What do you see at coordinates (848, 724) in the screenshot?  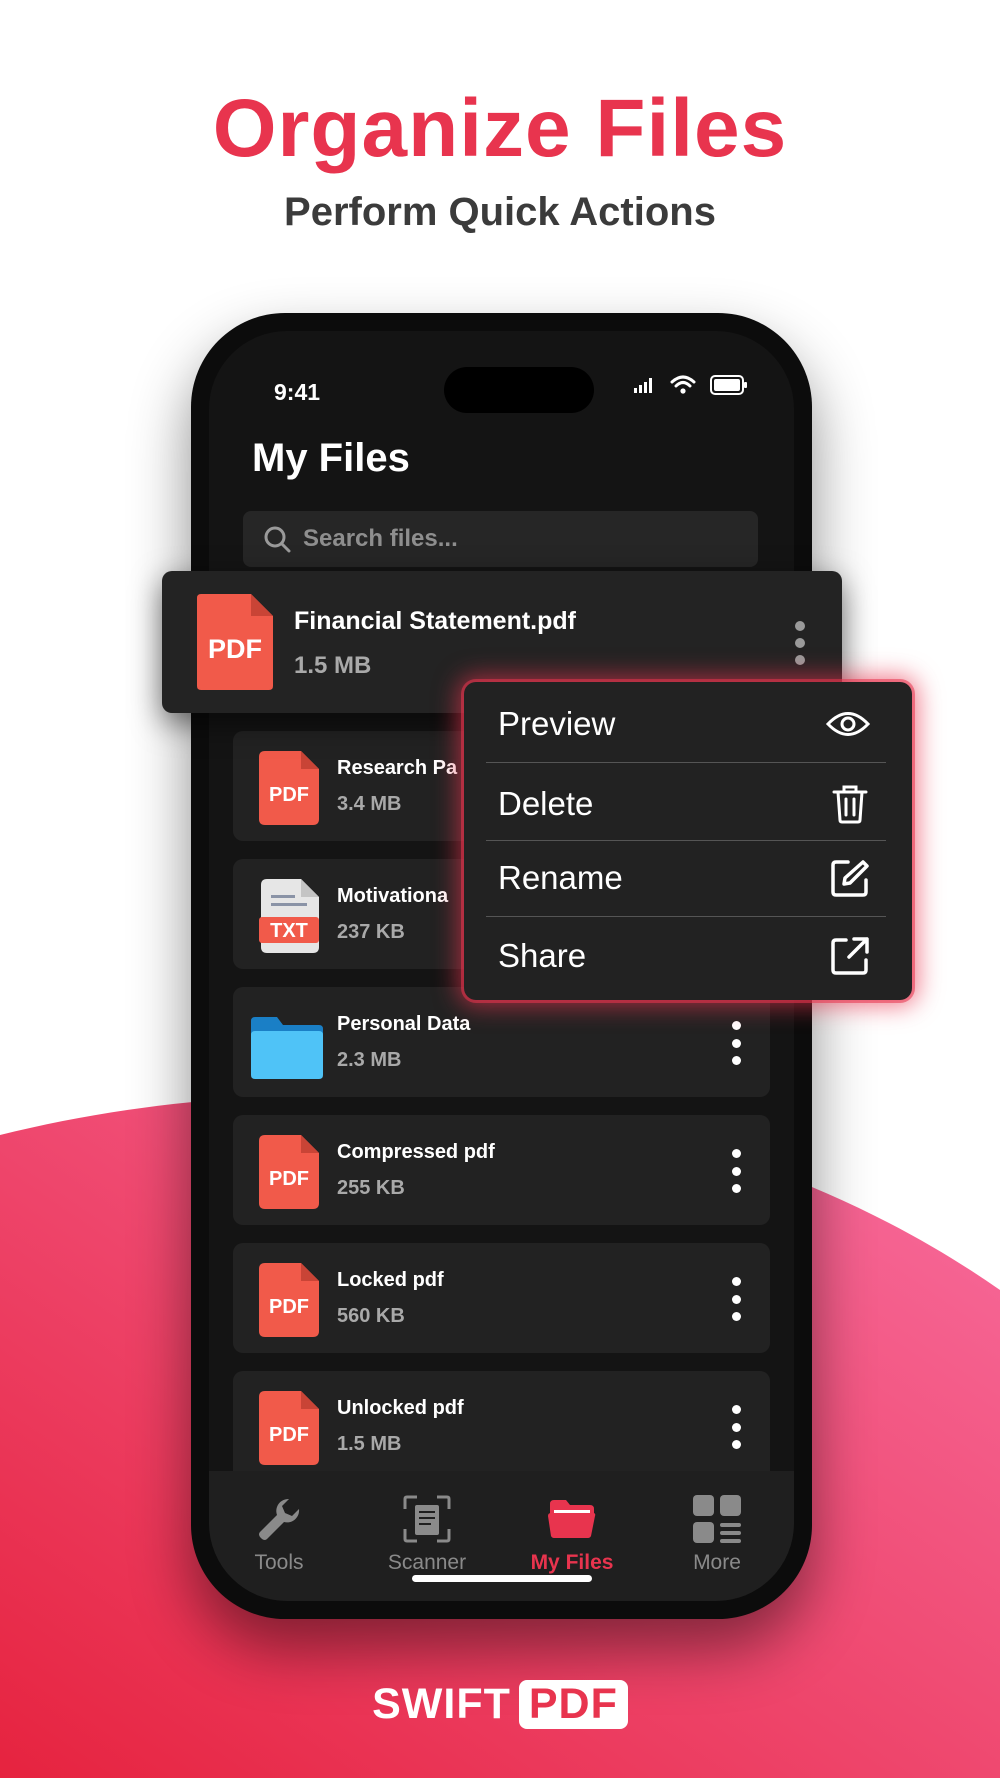 I see `eye-icon` at bounding box center [848, 724].